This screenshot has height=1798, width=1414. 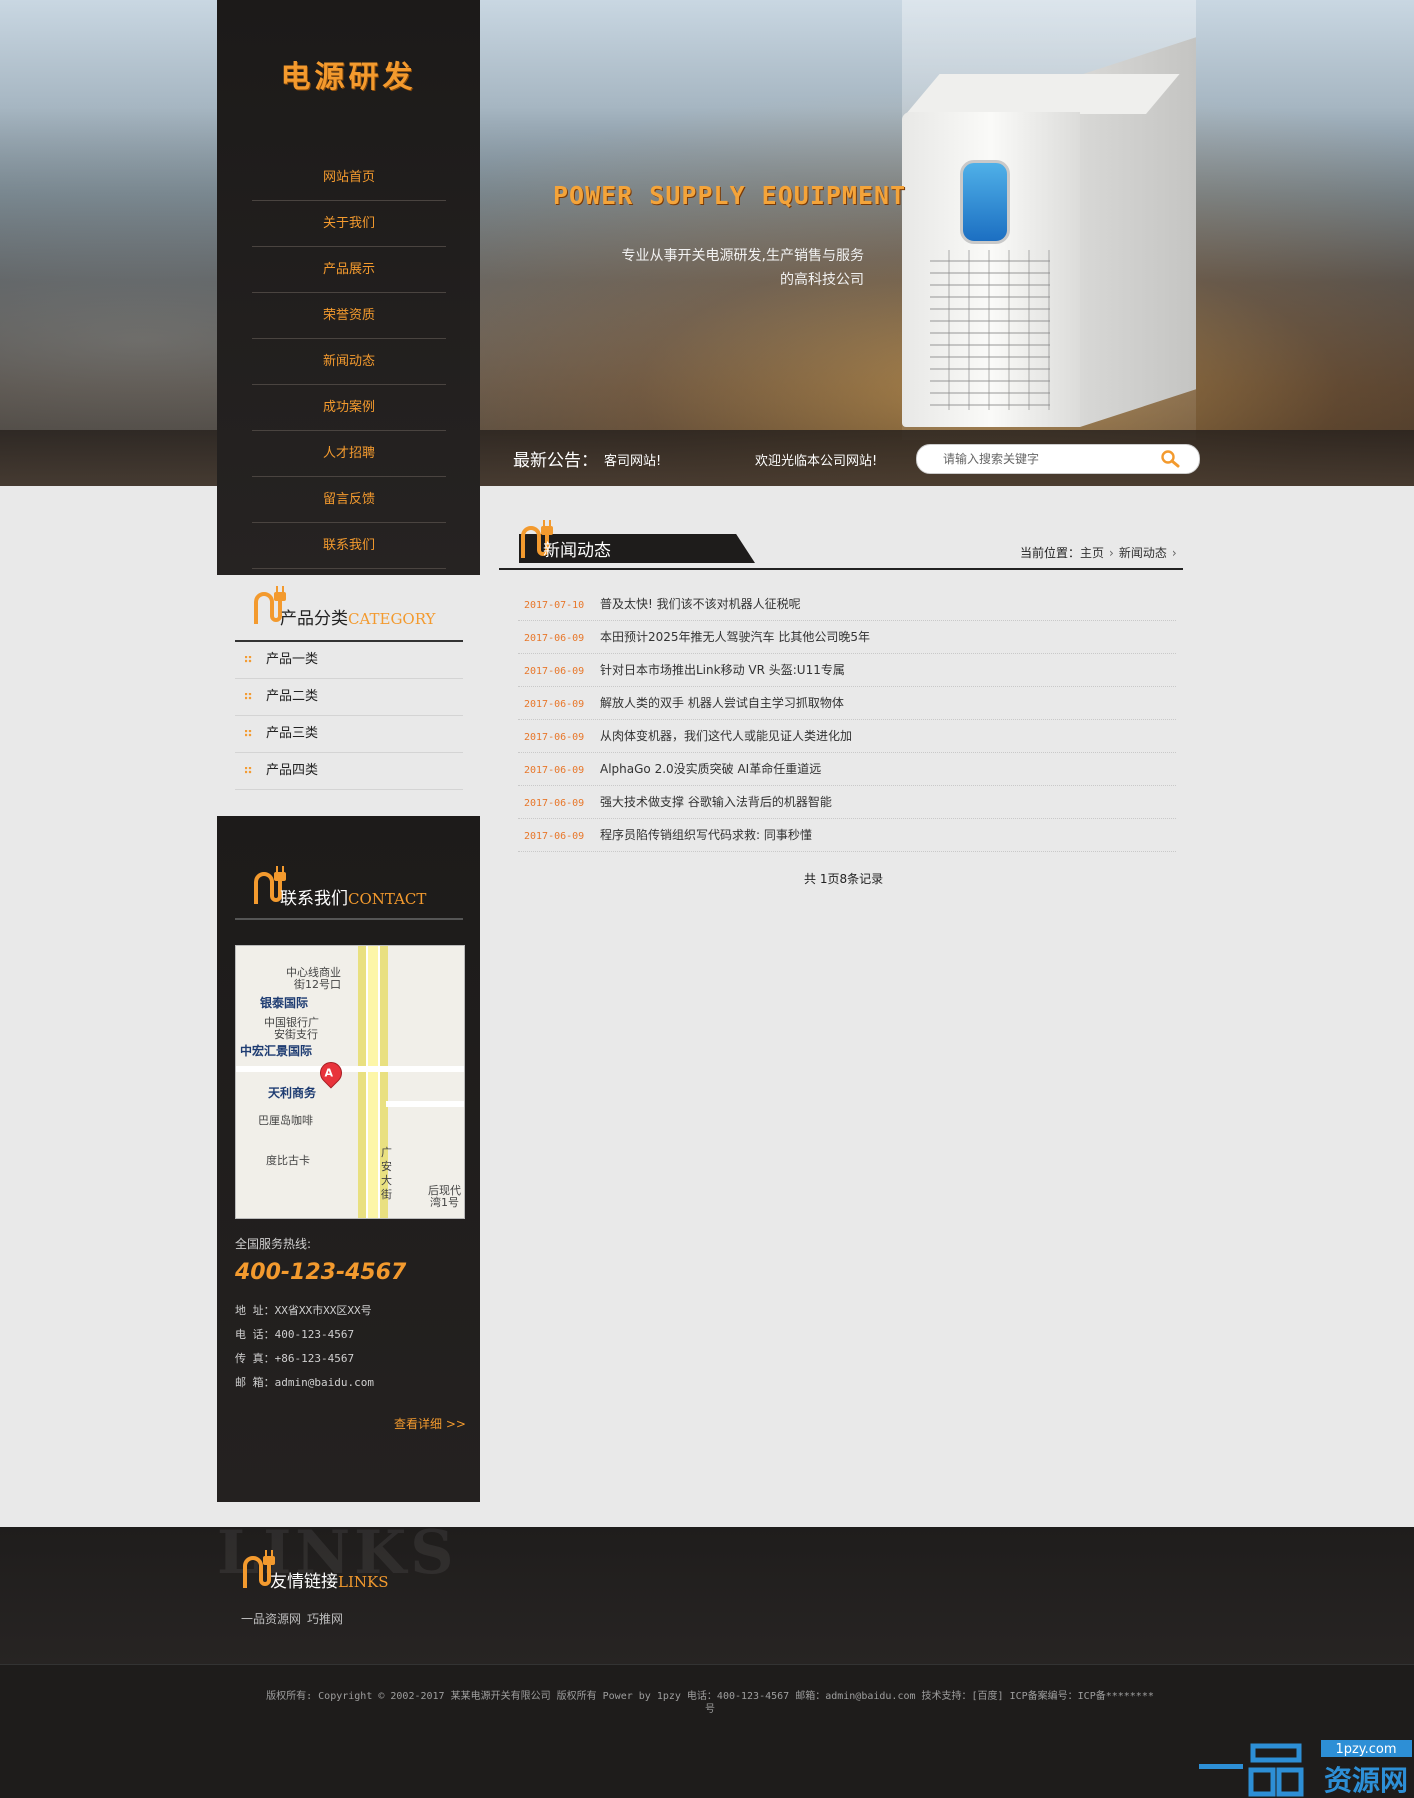 I want to click on search-button, so click(x=1170, y=459).